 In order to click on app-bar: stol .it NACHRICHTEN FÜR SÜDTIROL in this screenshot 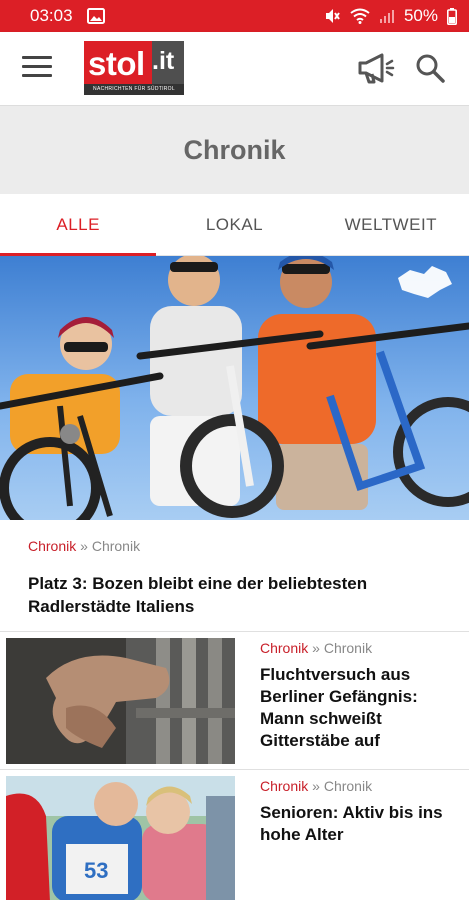, I will do `click(234, 69)`.